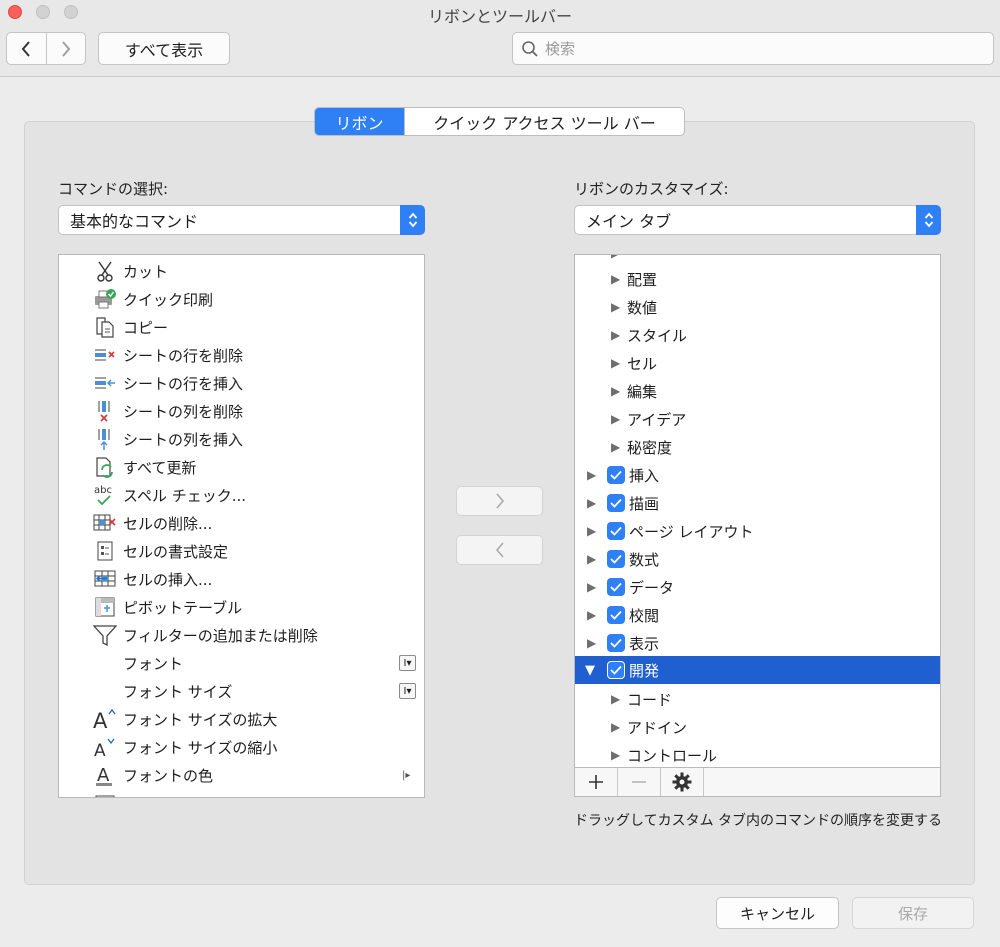 The height and width of the screenshot is (947, 1000). I want to click on tree-item: ▶ スタイル, so click(757, 335).